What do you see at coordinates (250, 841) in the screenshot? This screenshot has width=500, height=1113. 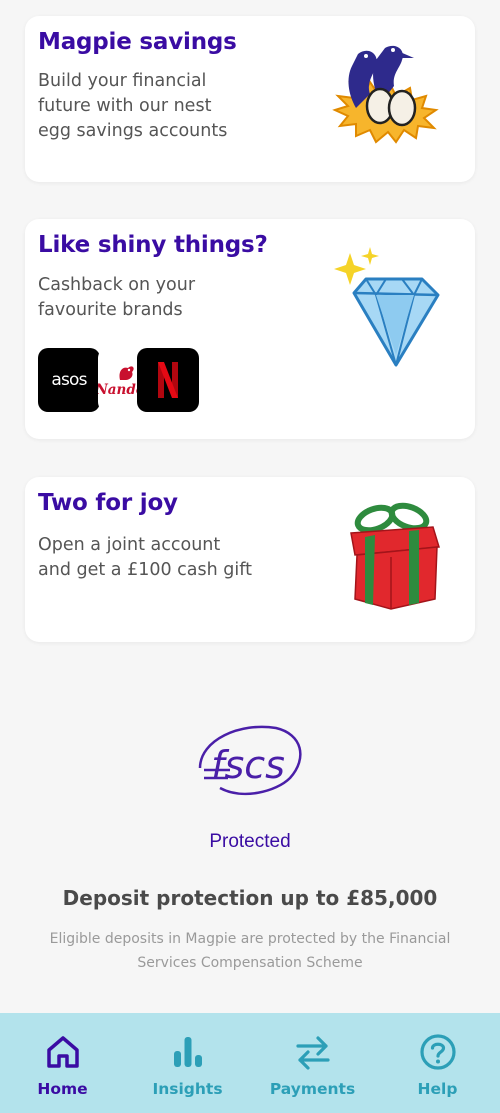 I see `protected-label: Protected` at bounding box center [250, 841].